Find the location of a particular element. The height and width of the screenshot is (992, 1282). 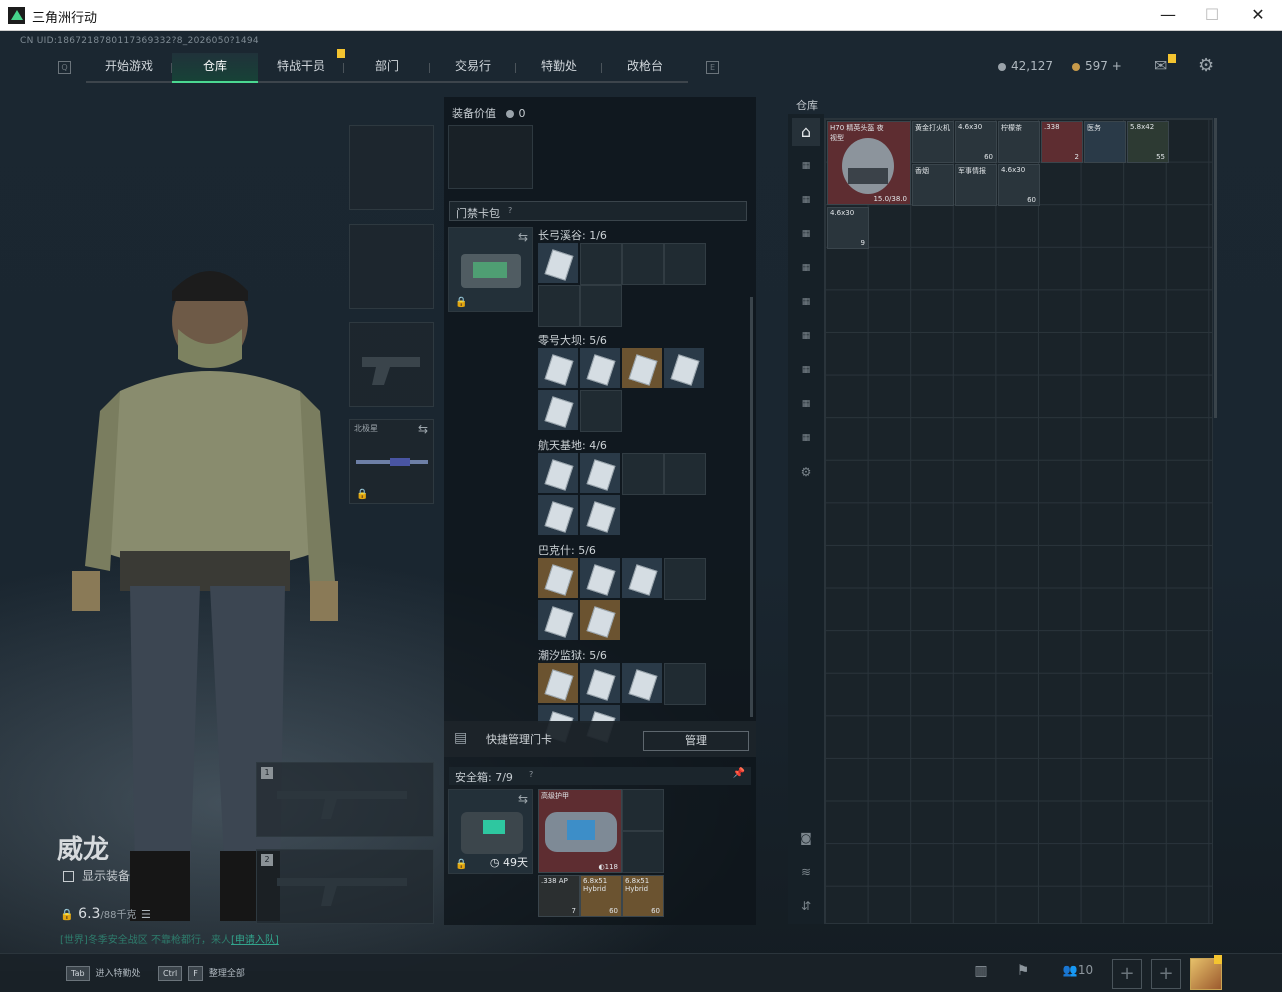

backpack-slot is located at coordinates (490, 157).